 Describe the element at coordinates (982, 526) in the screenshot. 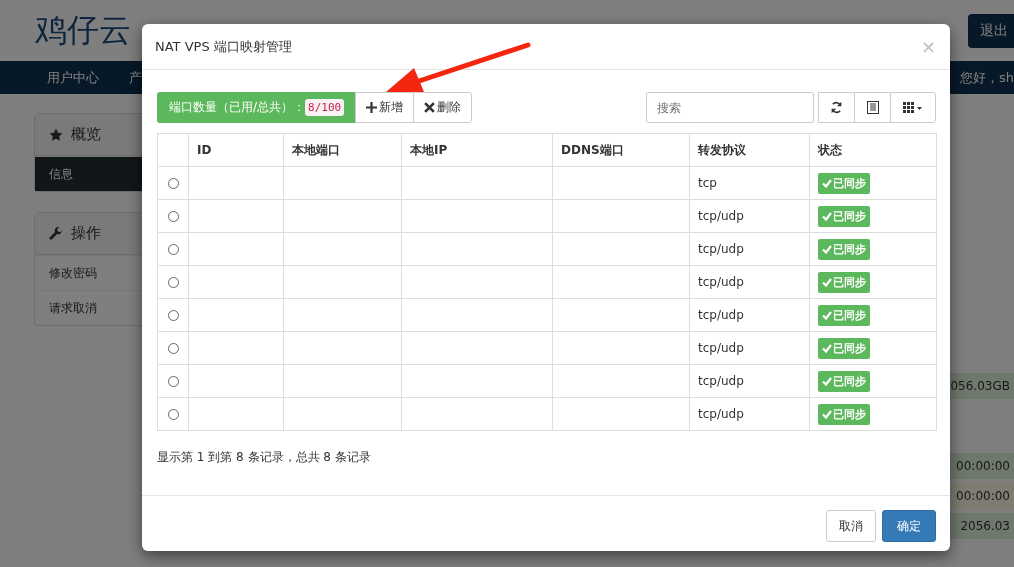

I see `value-row: 2056.03` at that location.